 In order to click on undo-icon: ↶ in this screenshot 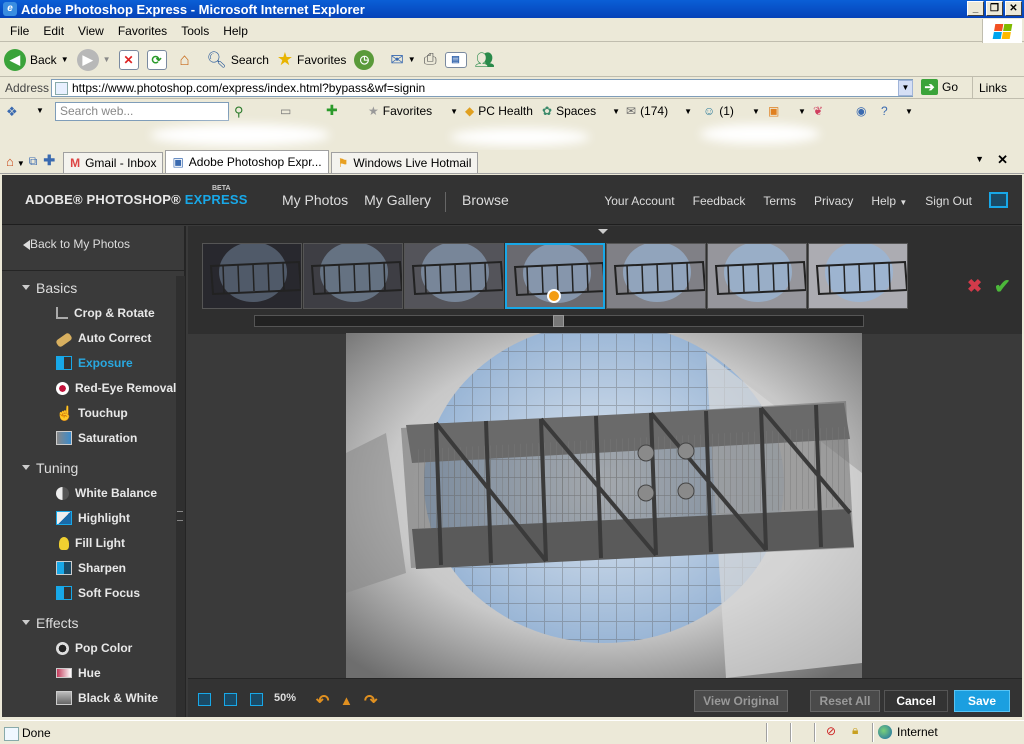, I will do `click(322, 701)`.